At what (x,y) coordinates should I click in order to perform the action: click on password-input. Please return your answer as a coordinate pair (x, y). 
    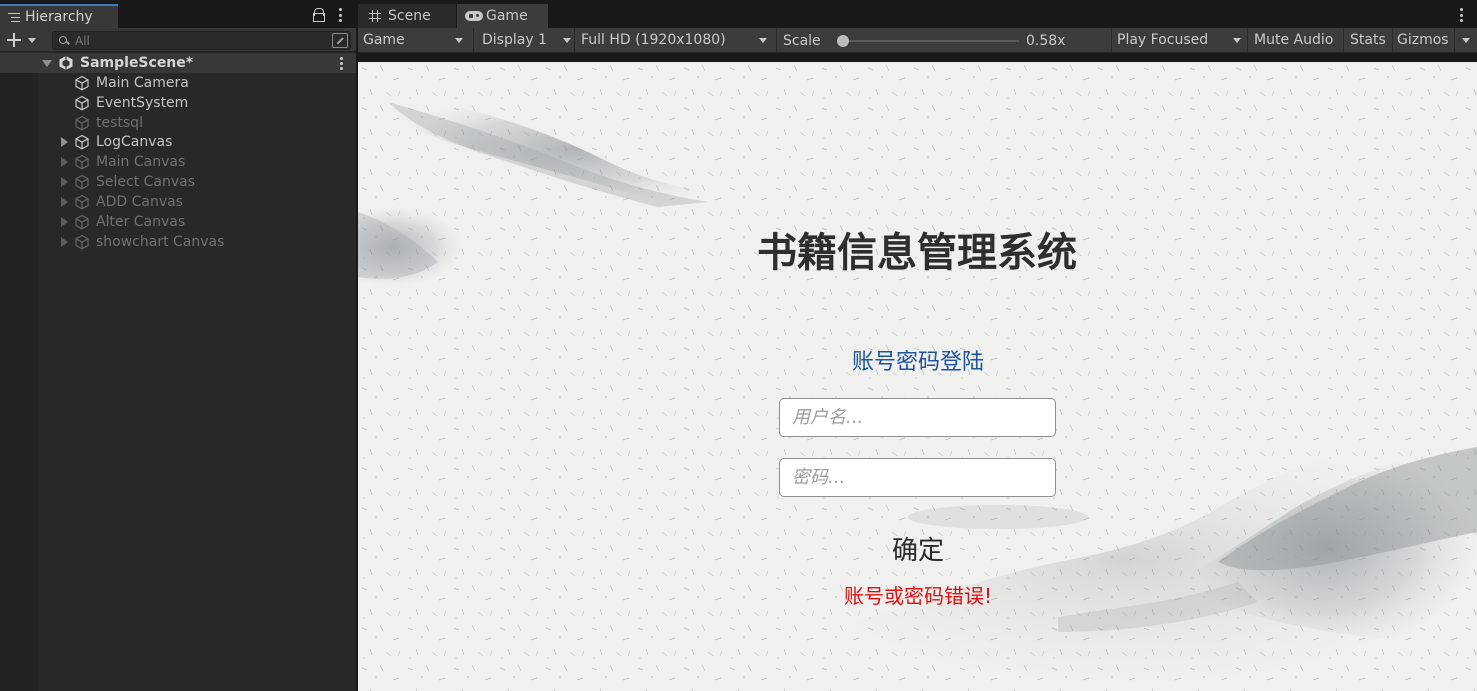
    Looking at the image, I should click on (917, 477).